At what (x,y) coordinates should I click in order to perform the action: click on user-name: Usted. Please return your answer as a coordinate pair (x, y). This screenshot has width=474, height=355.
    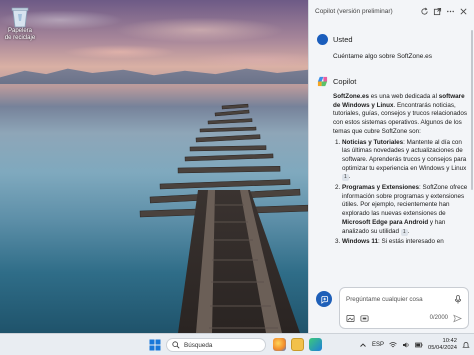
    Looking at the image, I should click on (343, 39).